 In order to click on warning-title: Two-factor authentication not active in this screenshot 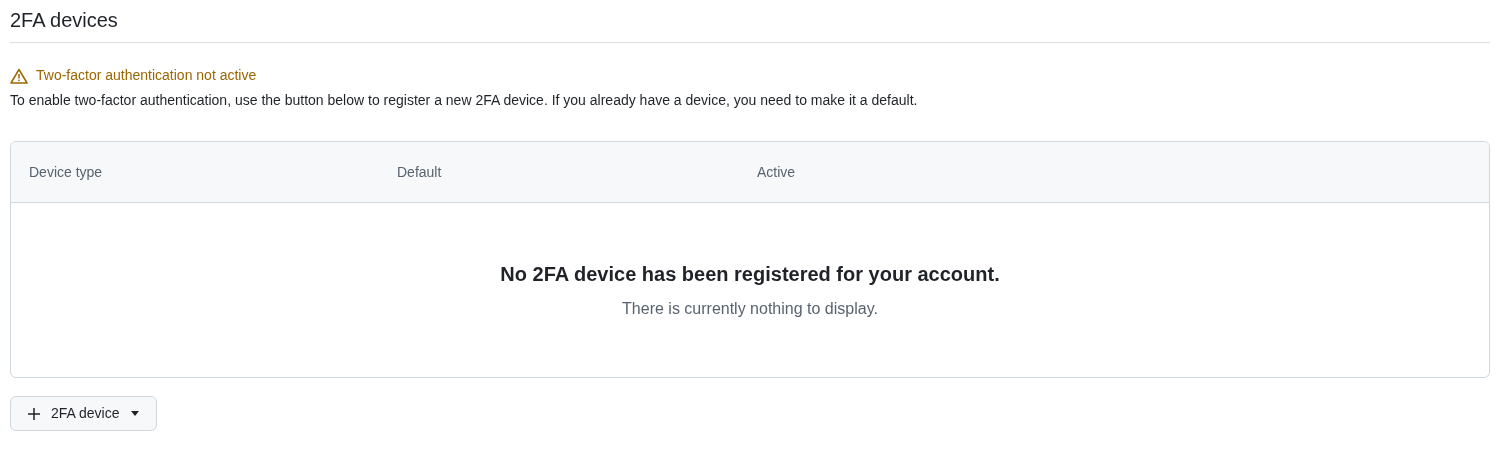, I will do `click(146, 75)`.